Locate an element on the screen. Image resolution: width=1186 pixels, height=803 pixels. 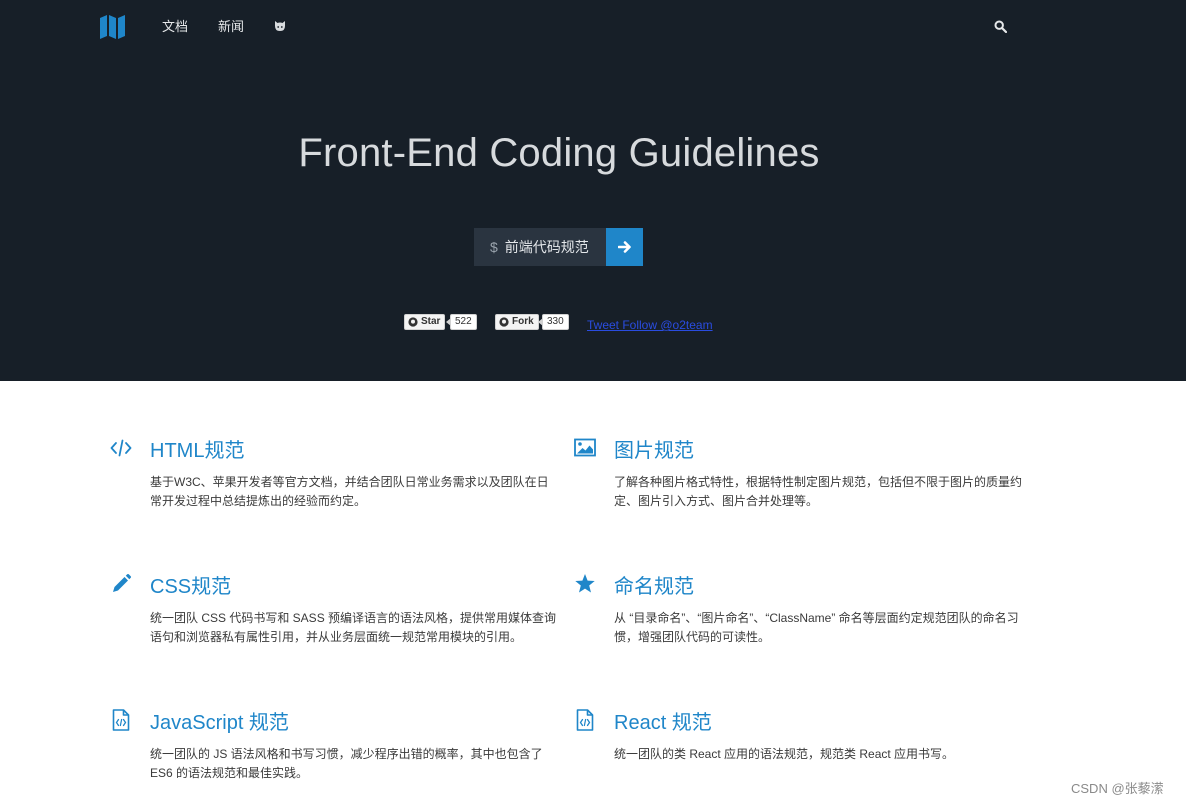
feature-title: HTML规范 is located at coordinates (197, 448).